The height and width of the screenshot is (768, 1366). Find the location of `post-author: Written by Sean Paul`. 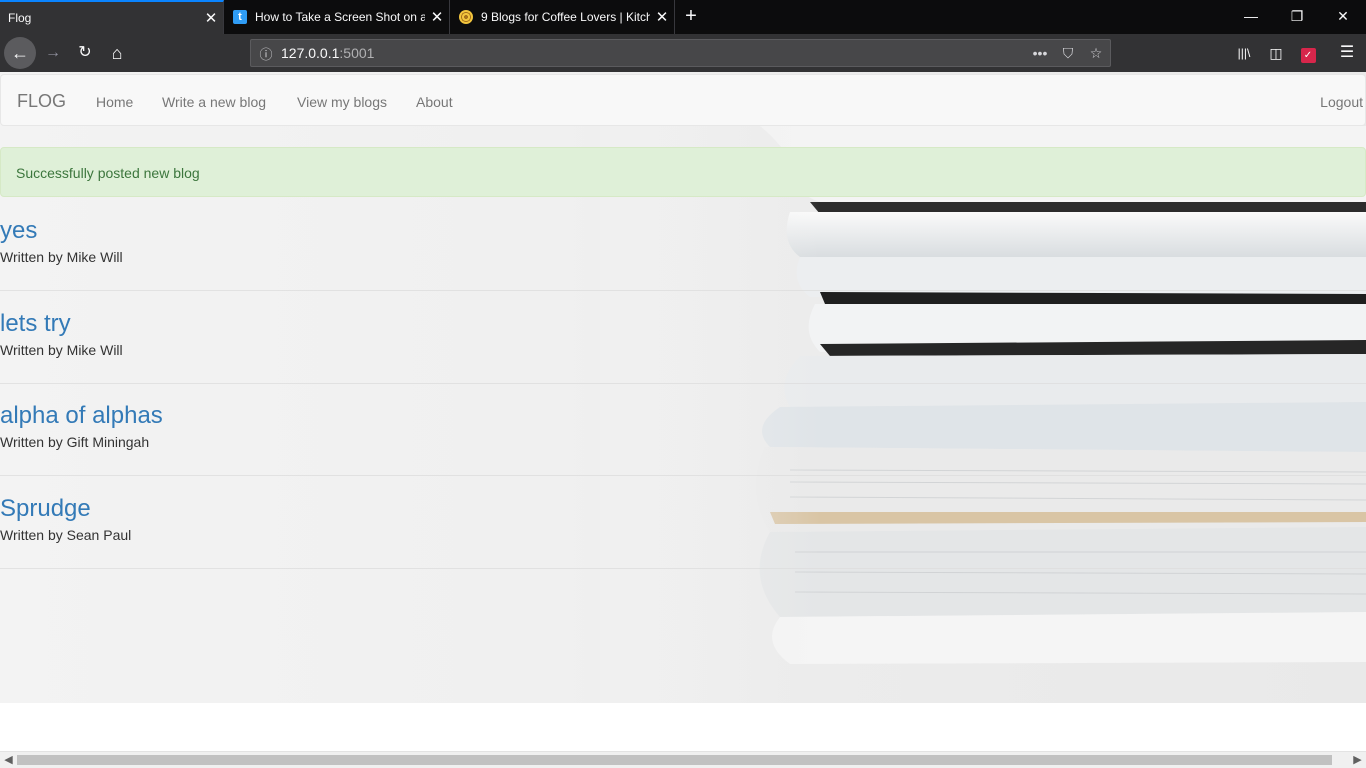

post-author: Written by Sean Paul is located at coordinates (66, 535).